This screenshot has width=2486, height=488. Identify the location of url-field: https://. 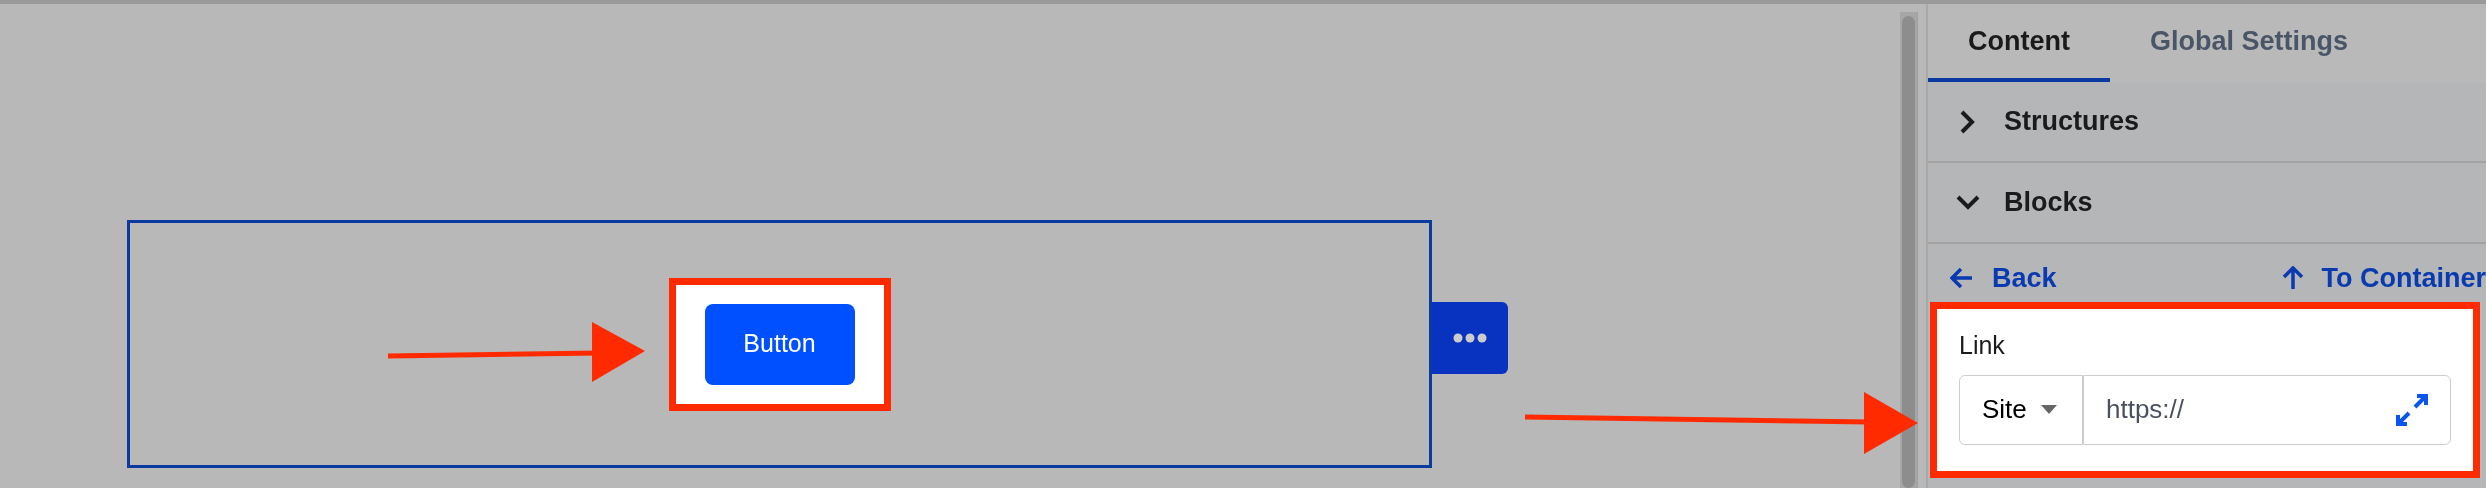
(2267, 409).